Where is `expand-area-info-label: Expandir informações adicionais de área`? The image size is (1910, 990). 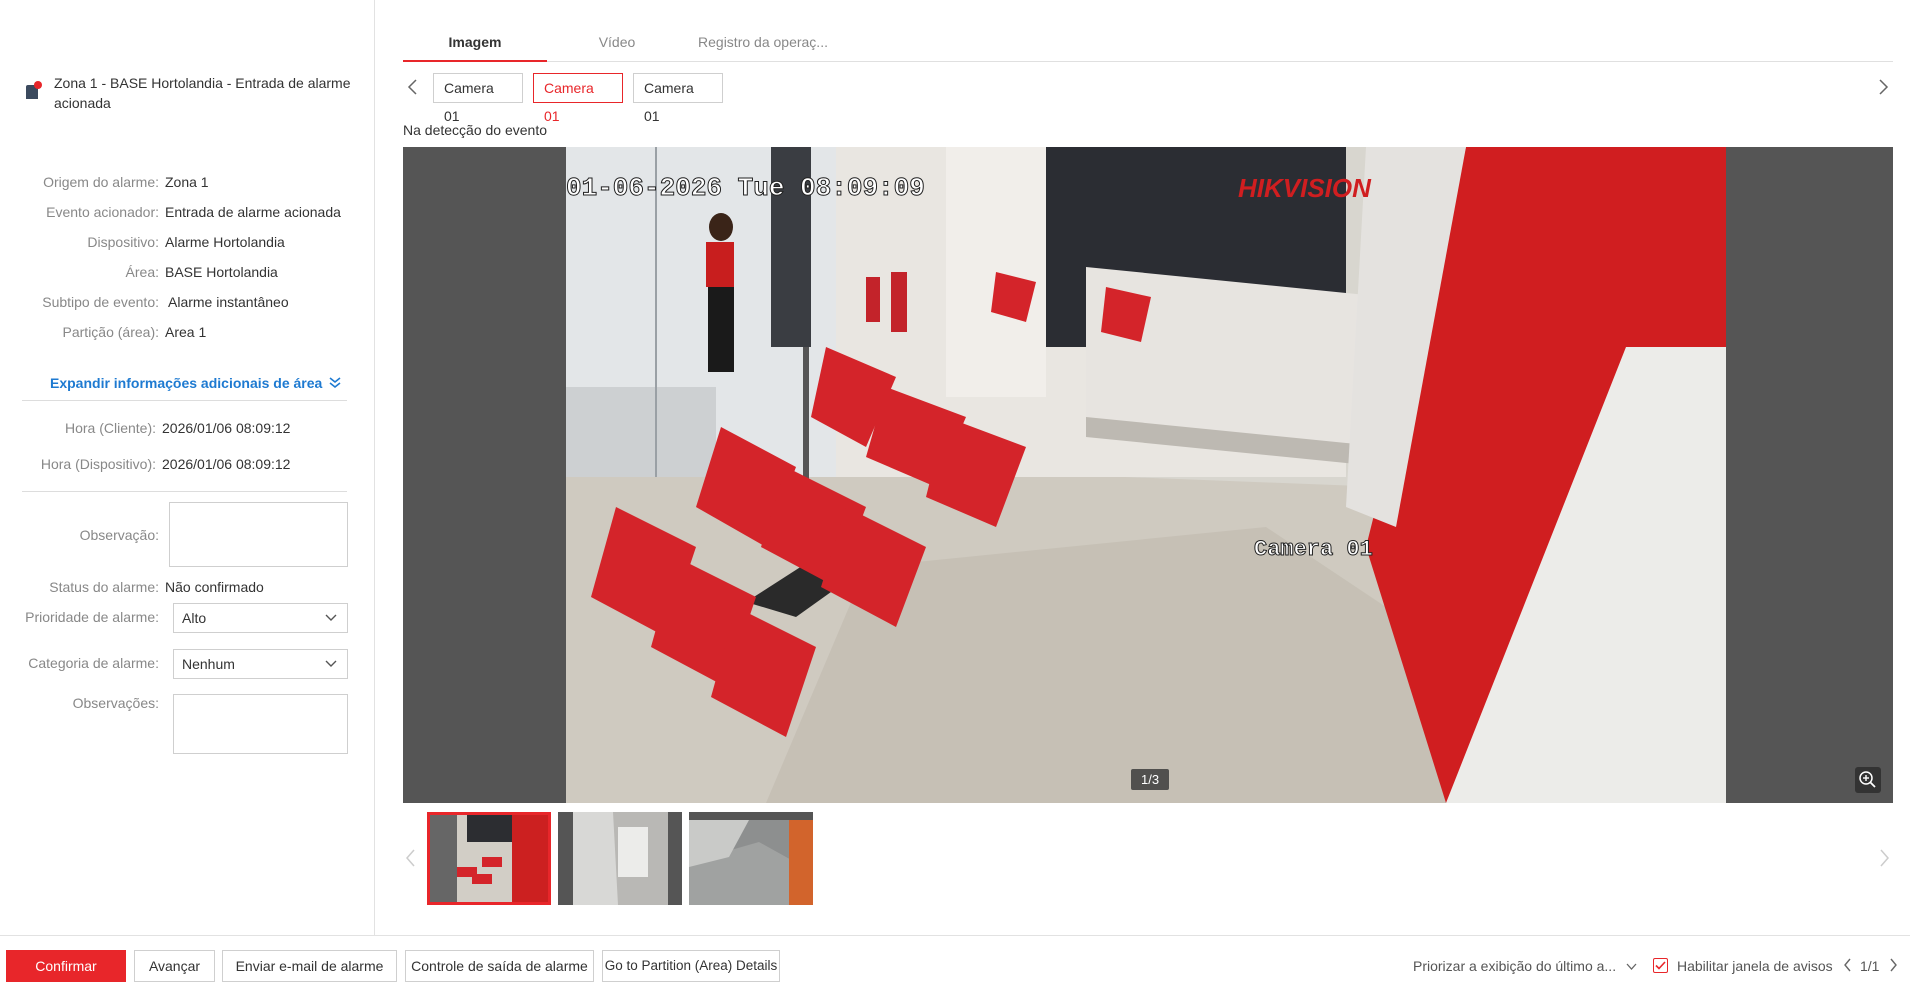 expand-area-info-label: Expandir informações adicionais de área is located at coordinates (186, 383).